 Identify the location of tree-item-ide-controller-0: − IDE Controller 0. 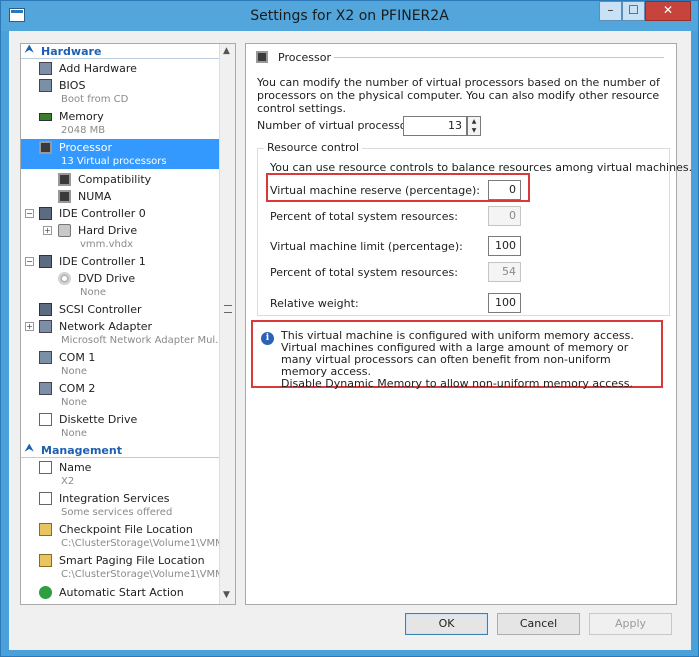
(120, 213).